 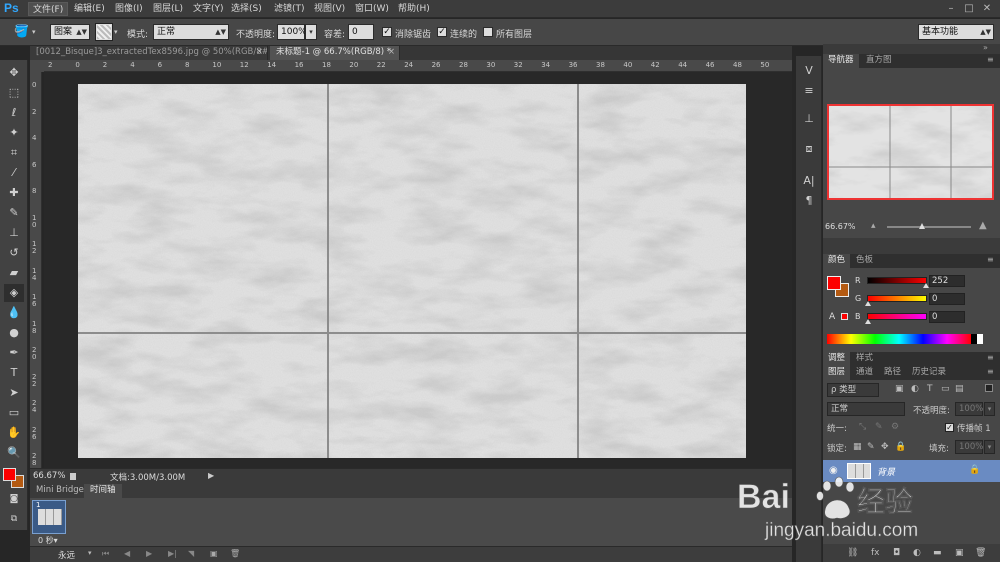 I want to click on menu-window: 窗口(W), so click(x=372, y=9).